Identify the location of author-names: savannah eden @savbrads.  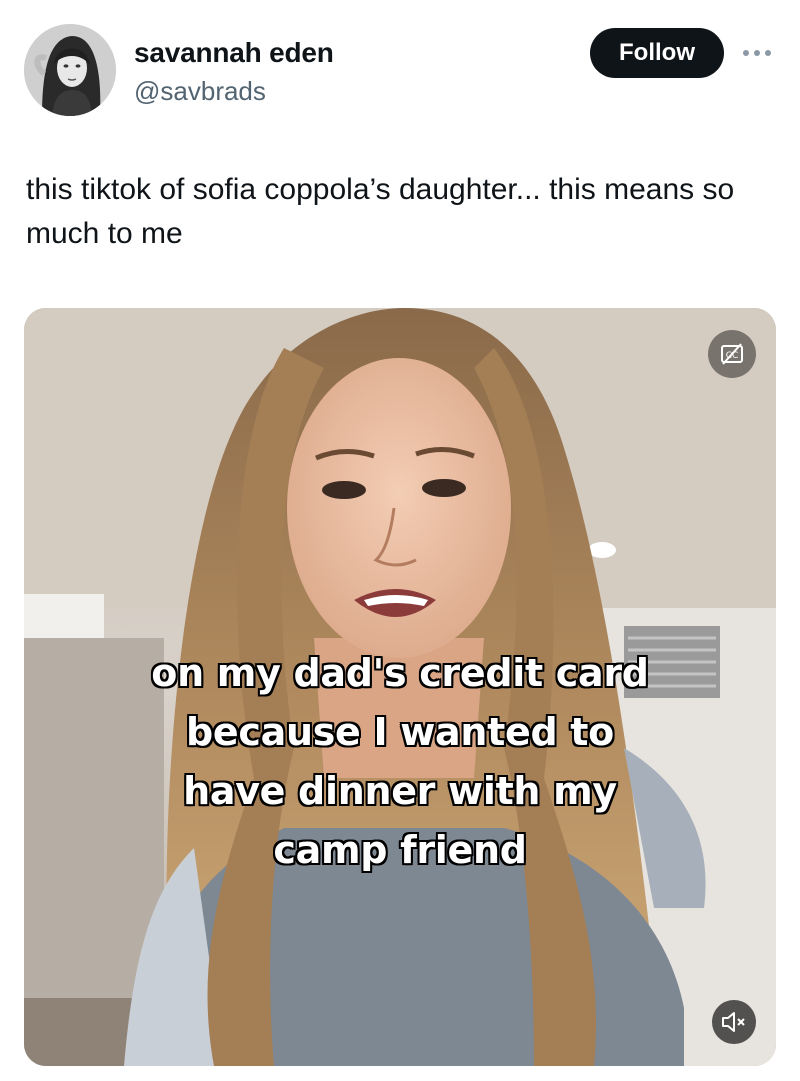
(234, 72).